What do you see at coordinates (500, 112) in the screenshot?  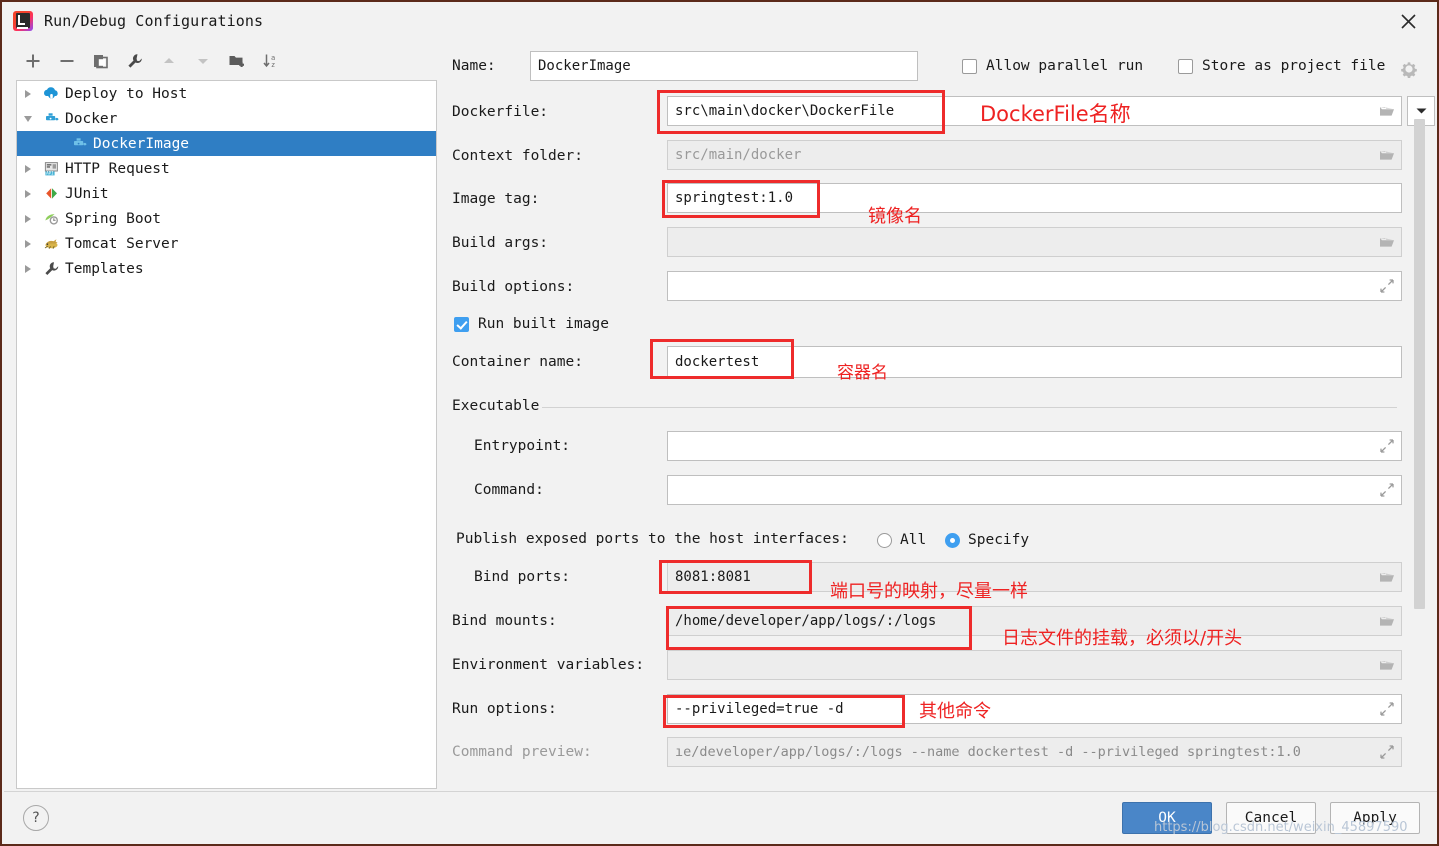 I see `dockerfile-label: Dockerfile:` at bounding box center [500, 112].